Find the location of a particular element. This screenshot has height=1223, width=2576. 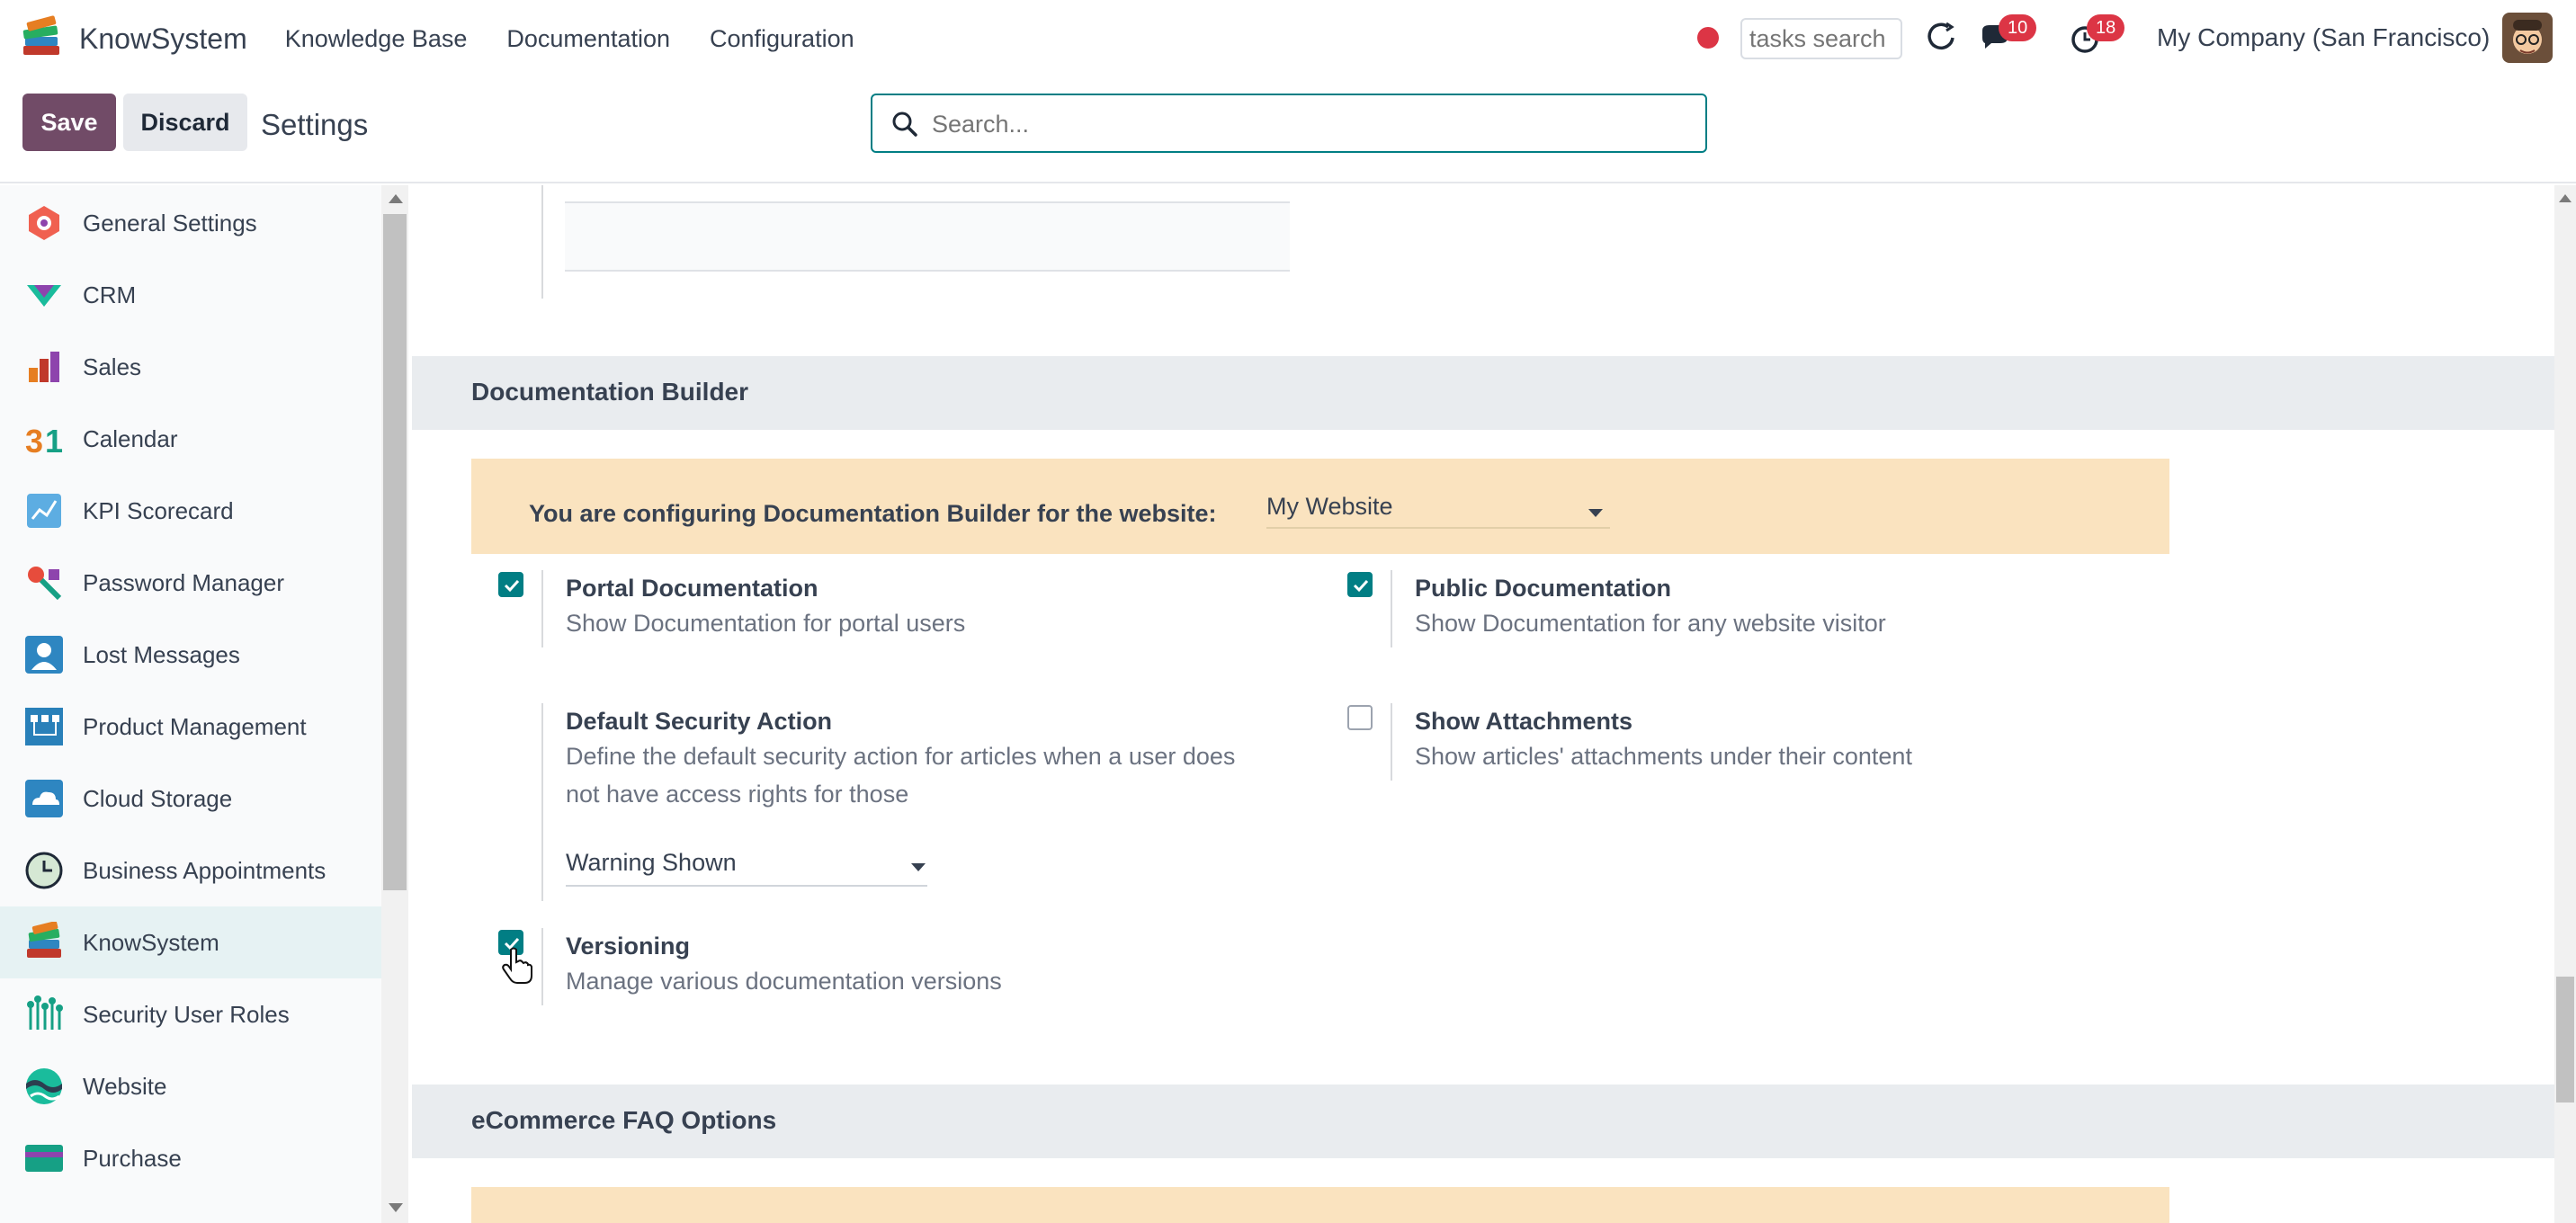

brand: KnowSystem is located at coordinates (132, 38).